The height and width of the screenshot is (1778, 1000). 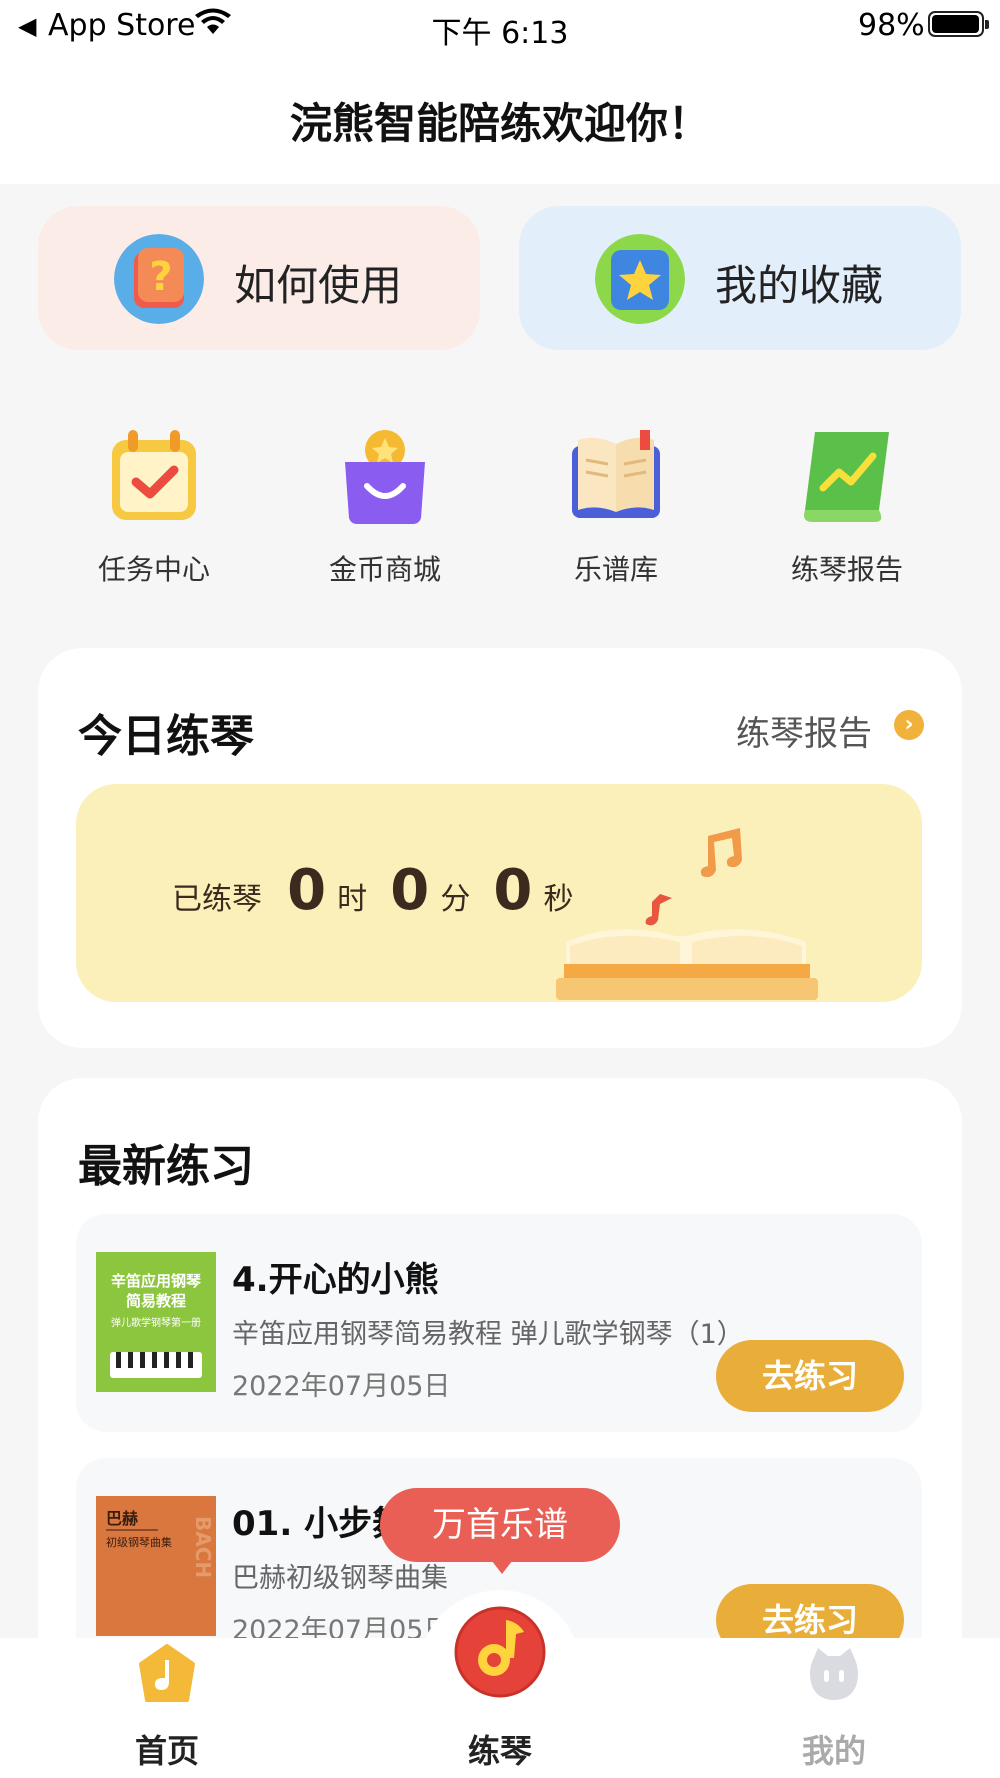 I want to click on sheet-music-tooltip: 万首乐谱, so click(x=500, y=1525).